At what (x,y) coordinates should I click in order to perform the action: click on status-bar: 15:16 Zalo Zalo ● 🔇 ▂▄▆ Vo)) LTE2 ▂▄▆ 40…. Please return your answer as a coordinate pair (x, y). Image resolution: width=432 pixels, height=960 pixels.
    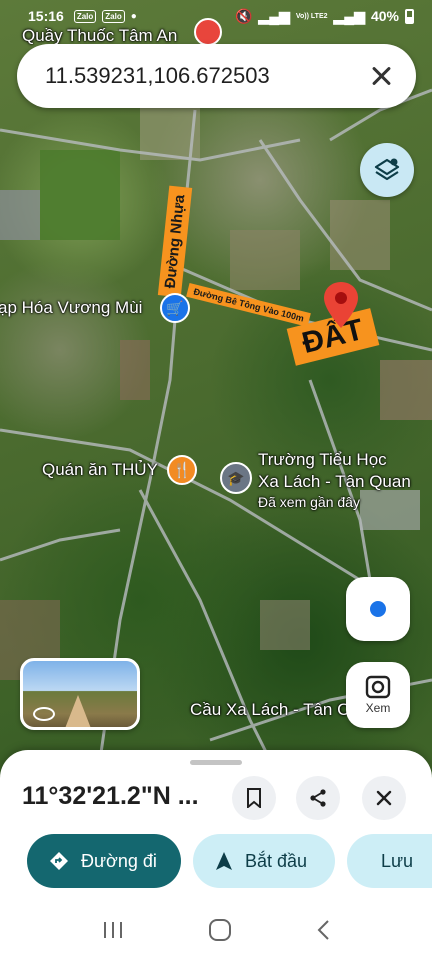
    Looking at the image, I should click on (216, 16).